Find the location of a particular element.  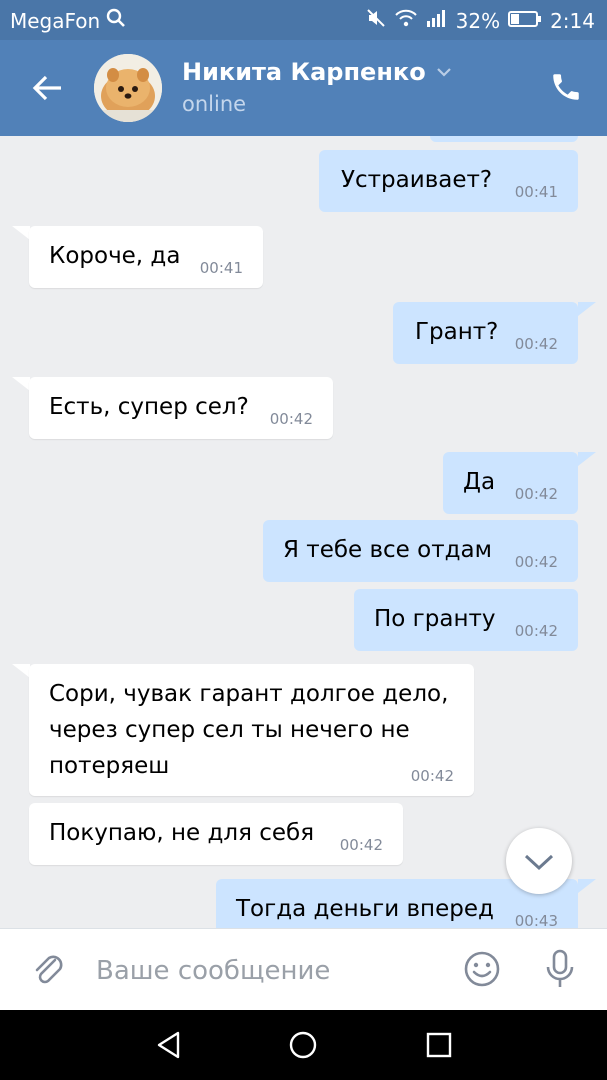

voice-message-button is located at coordinates (560, 969).